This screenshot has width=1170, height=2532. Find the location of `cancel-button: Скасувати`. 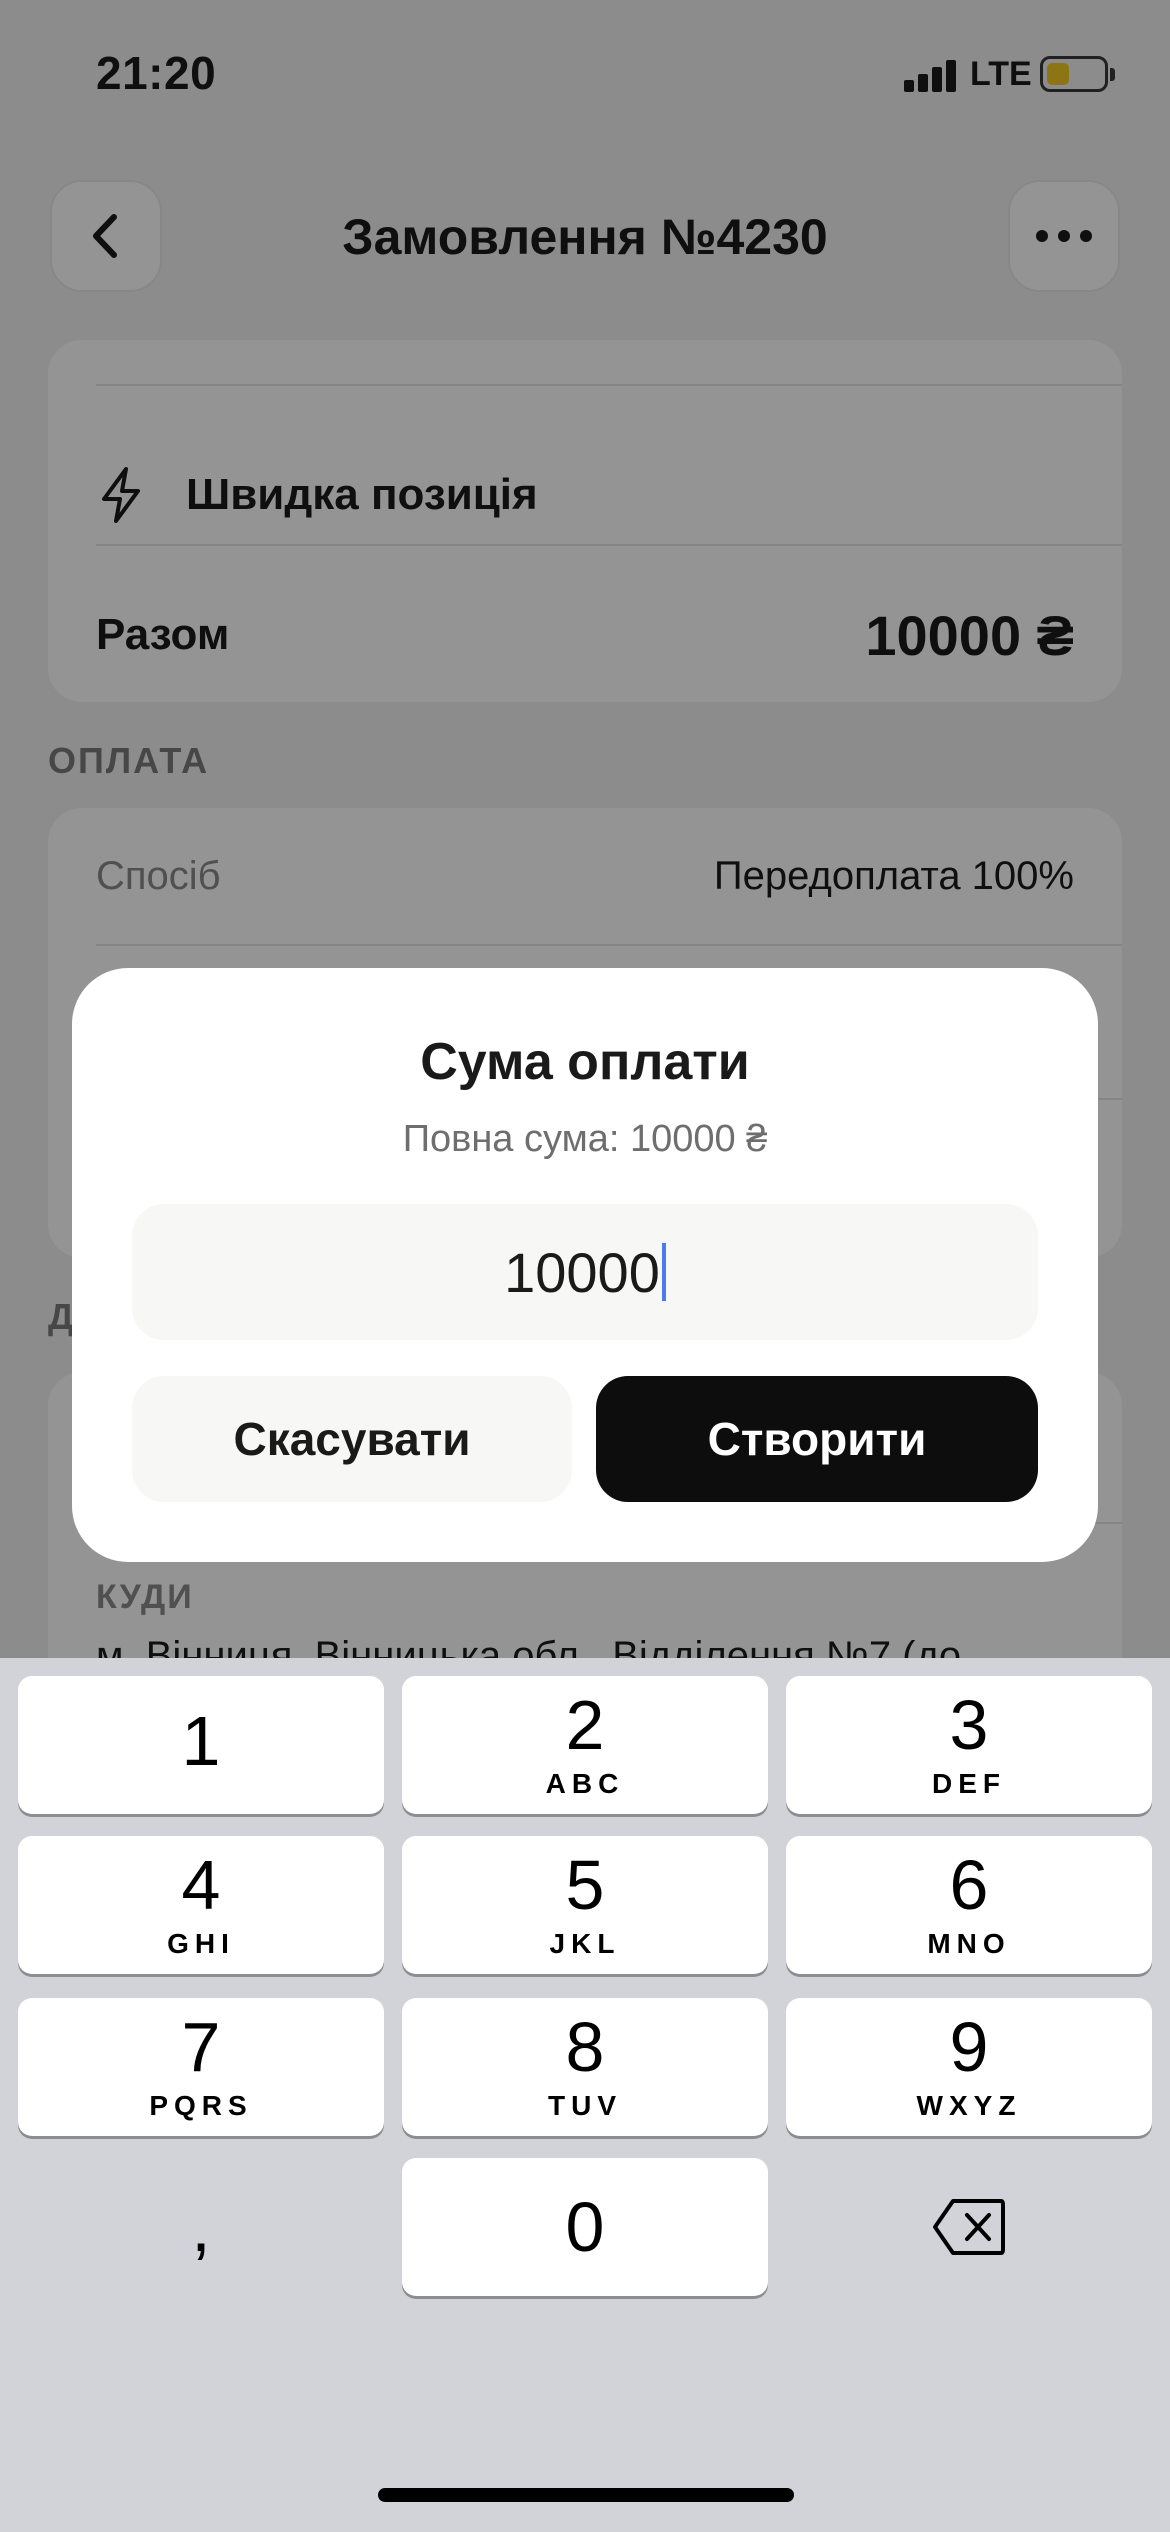

cancel-button: Скасувати is located at coordinates (352, 1439).